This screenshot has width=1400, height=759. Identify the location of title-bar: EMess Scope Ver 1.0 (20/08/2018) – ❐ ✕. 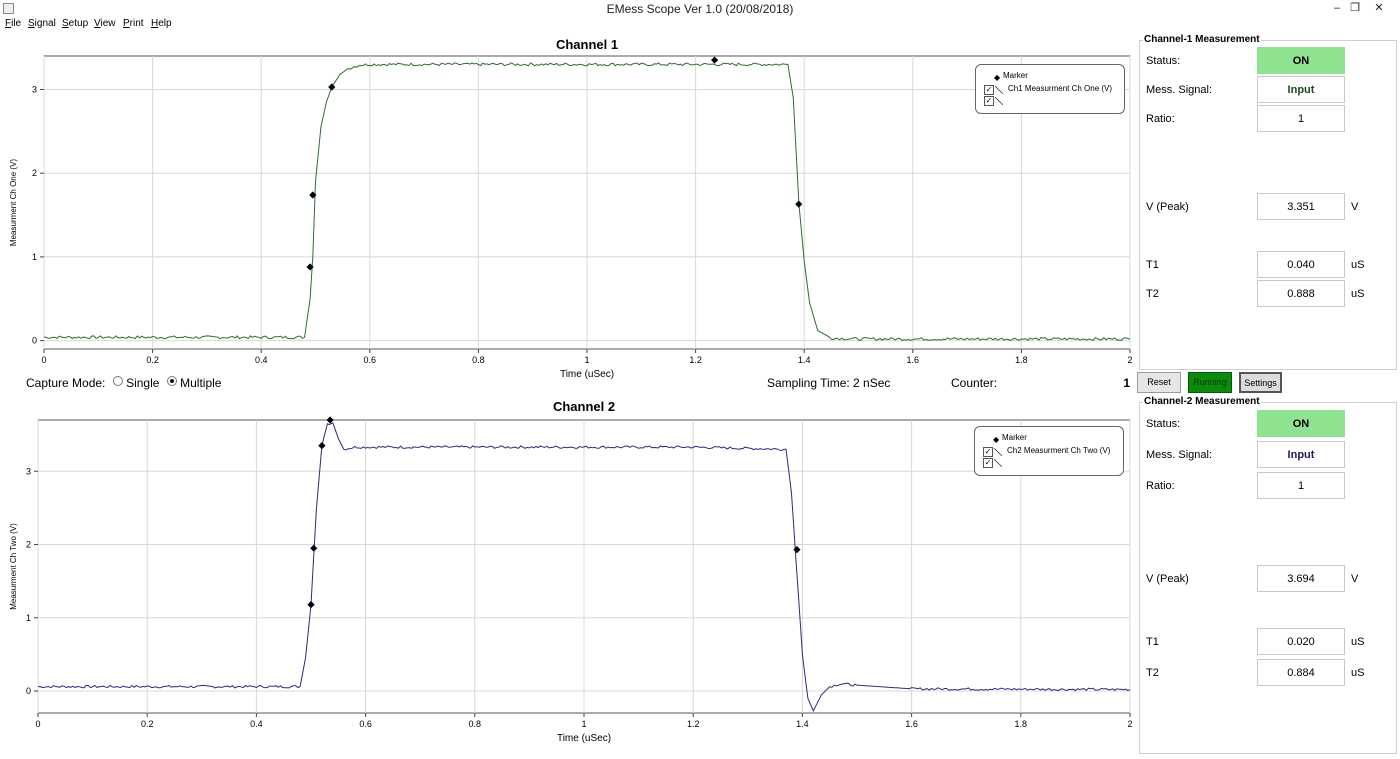
(700, 8).